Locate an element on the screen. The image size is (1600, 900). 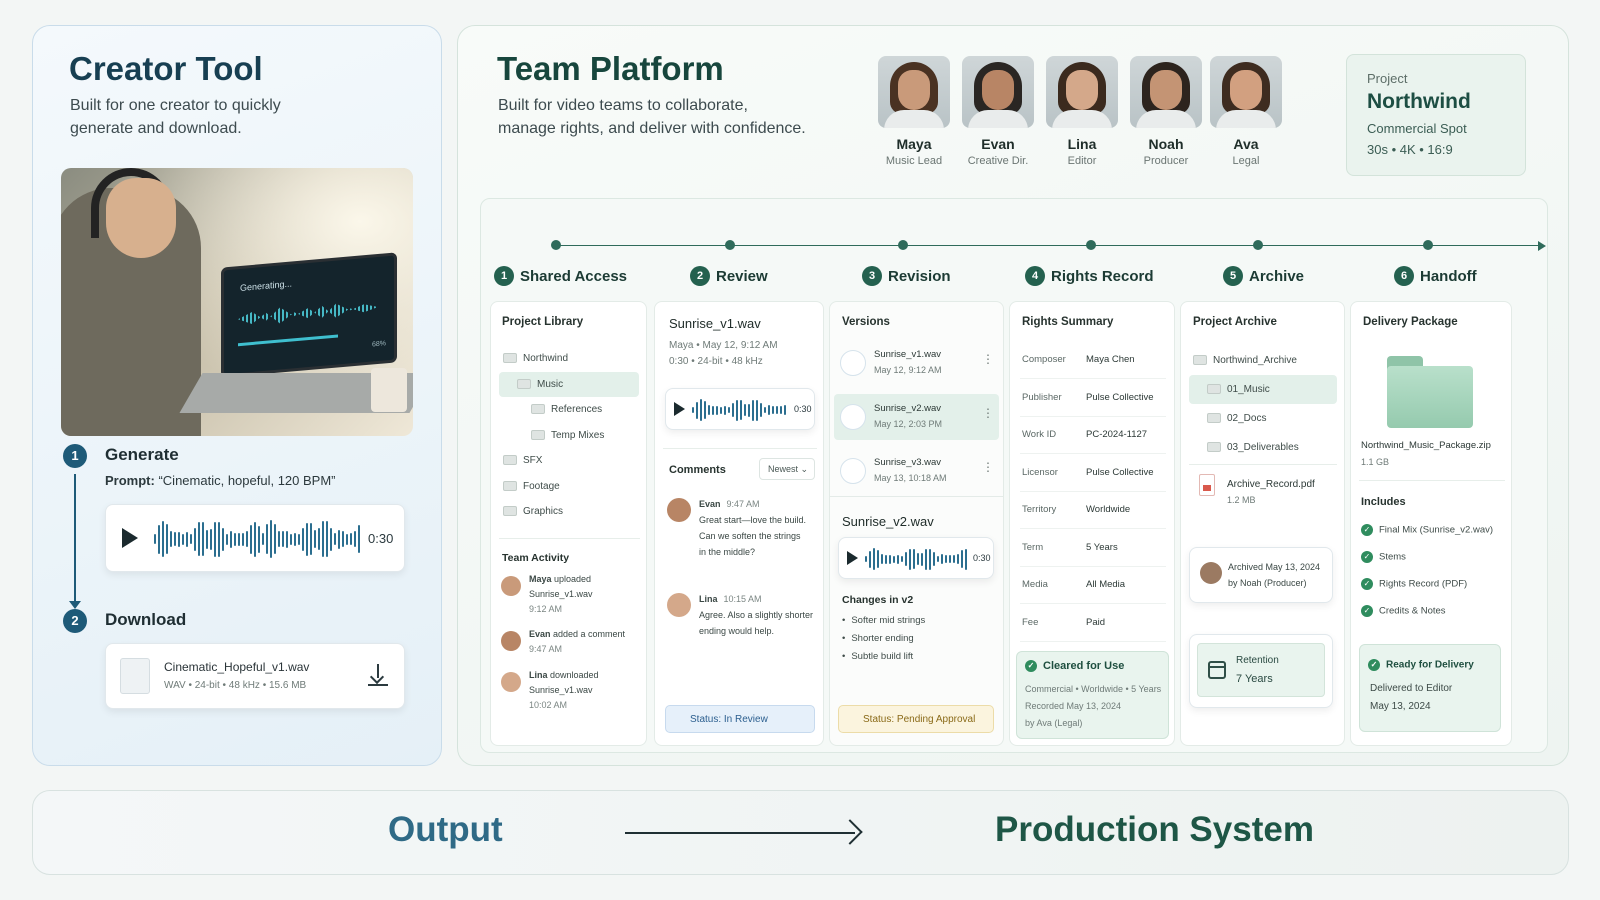
sort-dropdown: Newest ⌄ is located at coordinates (787, 469).